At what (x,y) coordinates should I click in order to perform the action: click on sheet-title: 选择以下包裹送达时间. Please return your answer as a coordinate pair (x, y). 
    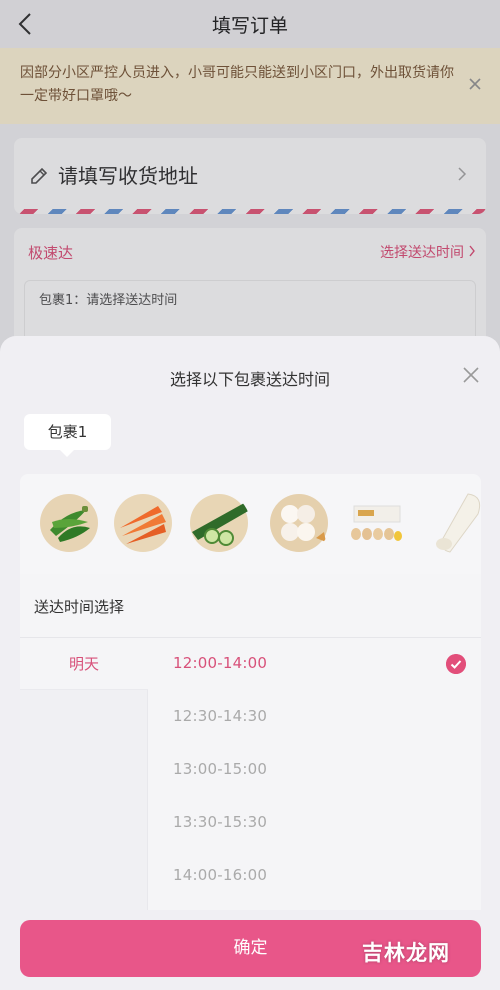
    Looking at the image, I should click on (249, 379).